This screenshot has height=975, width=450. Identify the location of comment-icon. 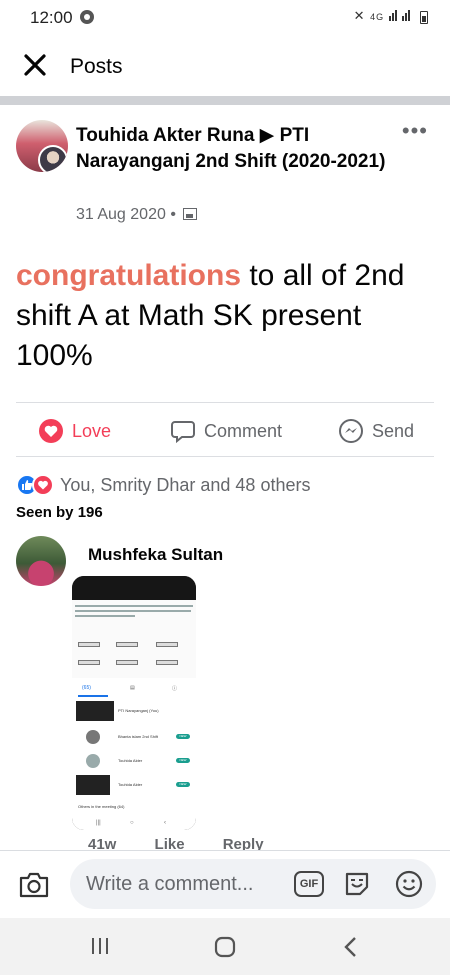
(183, 432).